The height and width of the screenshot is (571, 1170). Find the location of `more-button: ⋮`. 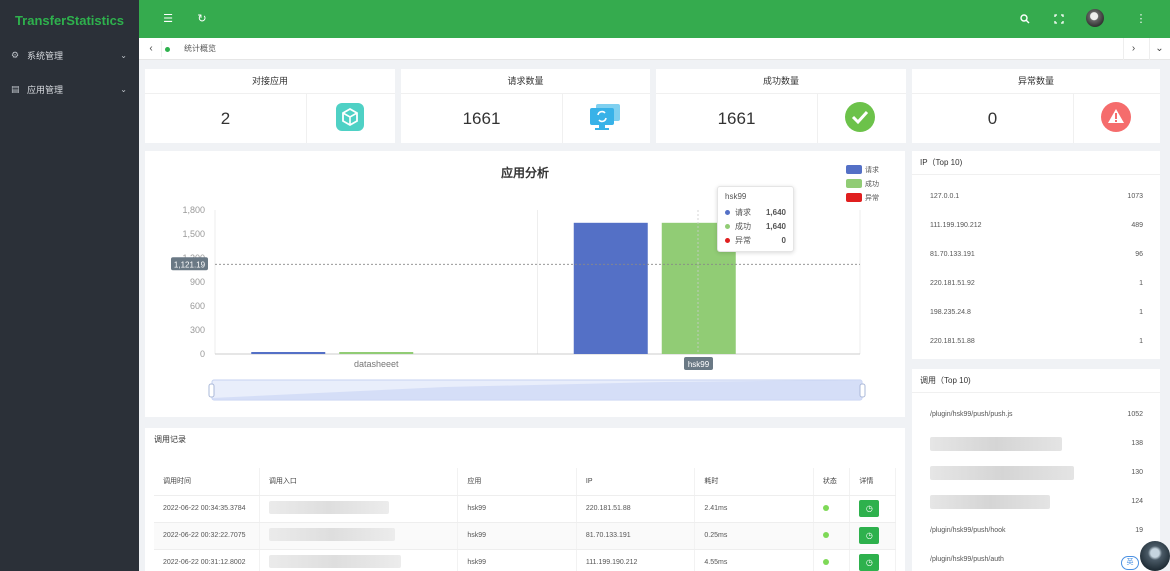

more-button: ⋮ is located at coordinates (1141, 19).